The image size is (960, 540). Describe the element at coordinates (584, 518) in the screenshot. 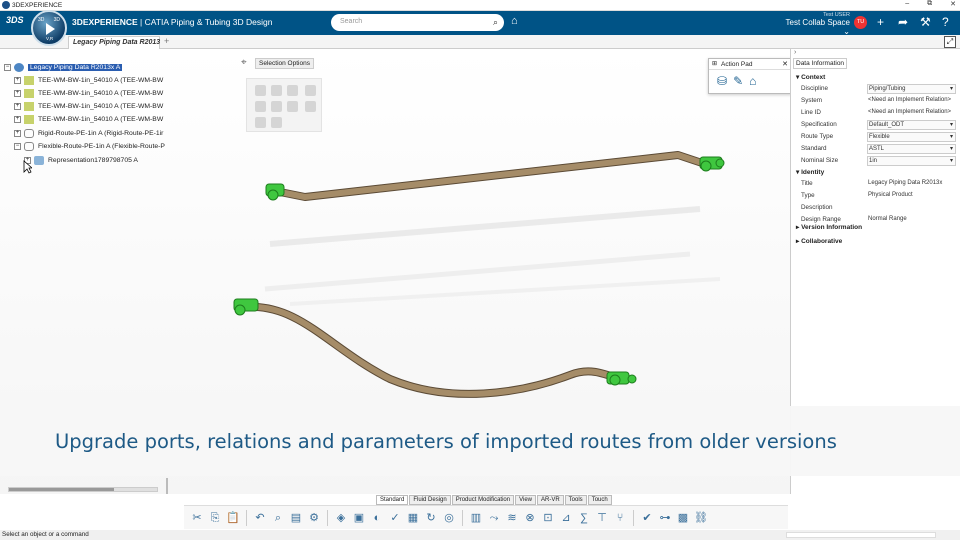

I see `calc-icon: ∑` at that location.